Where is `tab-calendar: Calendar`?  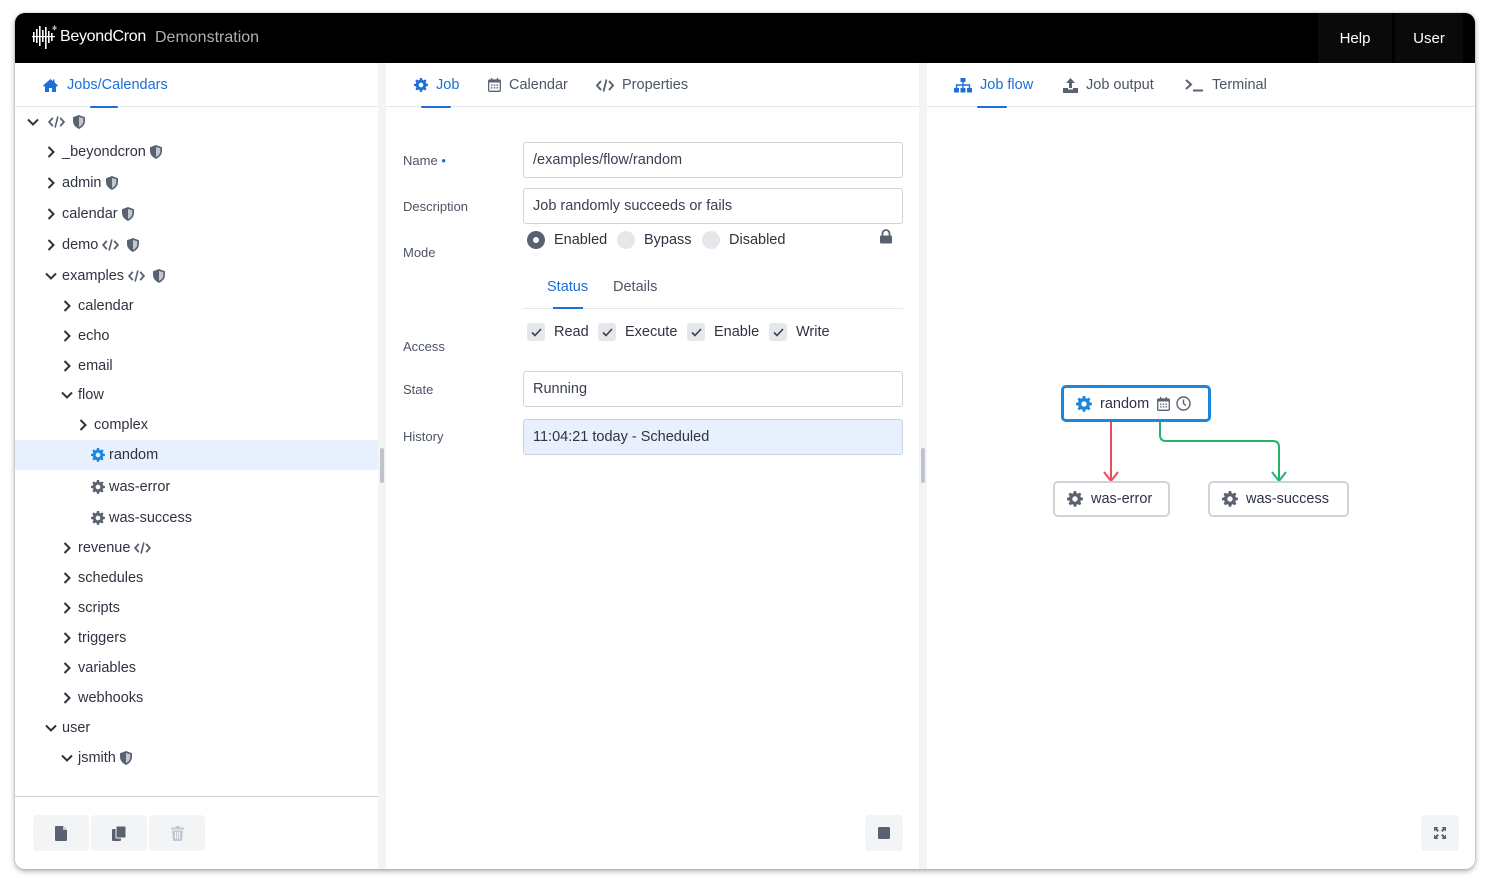
tab-calendar: Calendar is located at coordinates (528, 85).